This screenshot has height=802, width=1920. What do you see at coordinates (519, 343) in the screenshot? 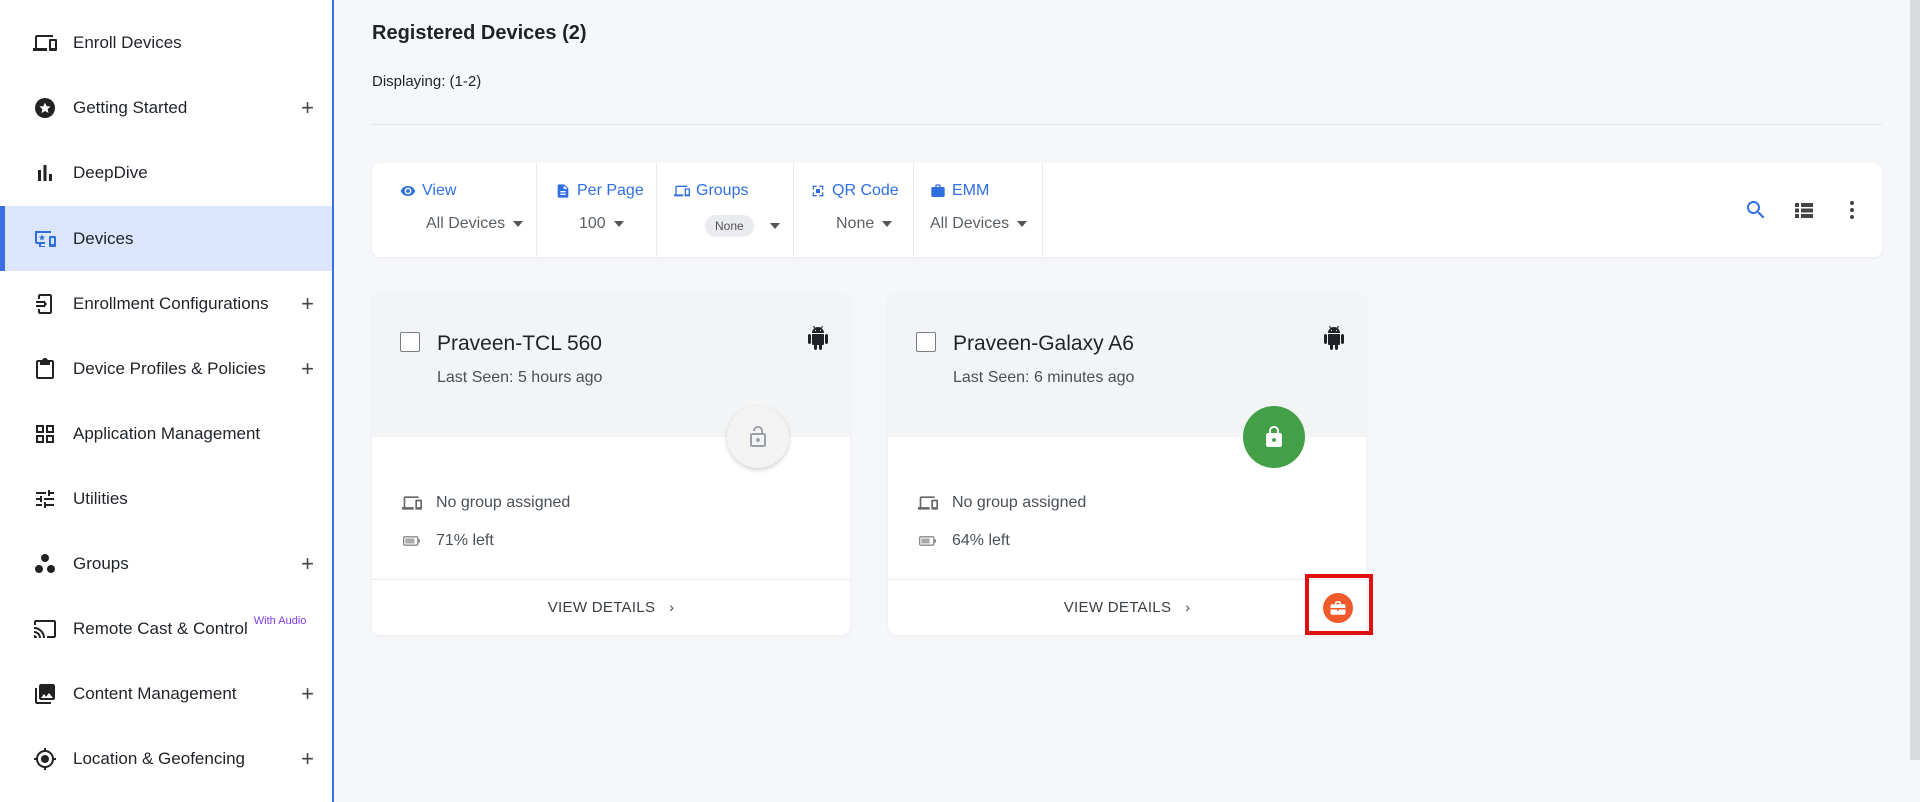
I see `device-name: Praveen-TCL 560` at bounding box center [519, 343].